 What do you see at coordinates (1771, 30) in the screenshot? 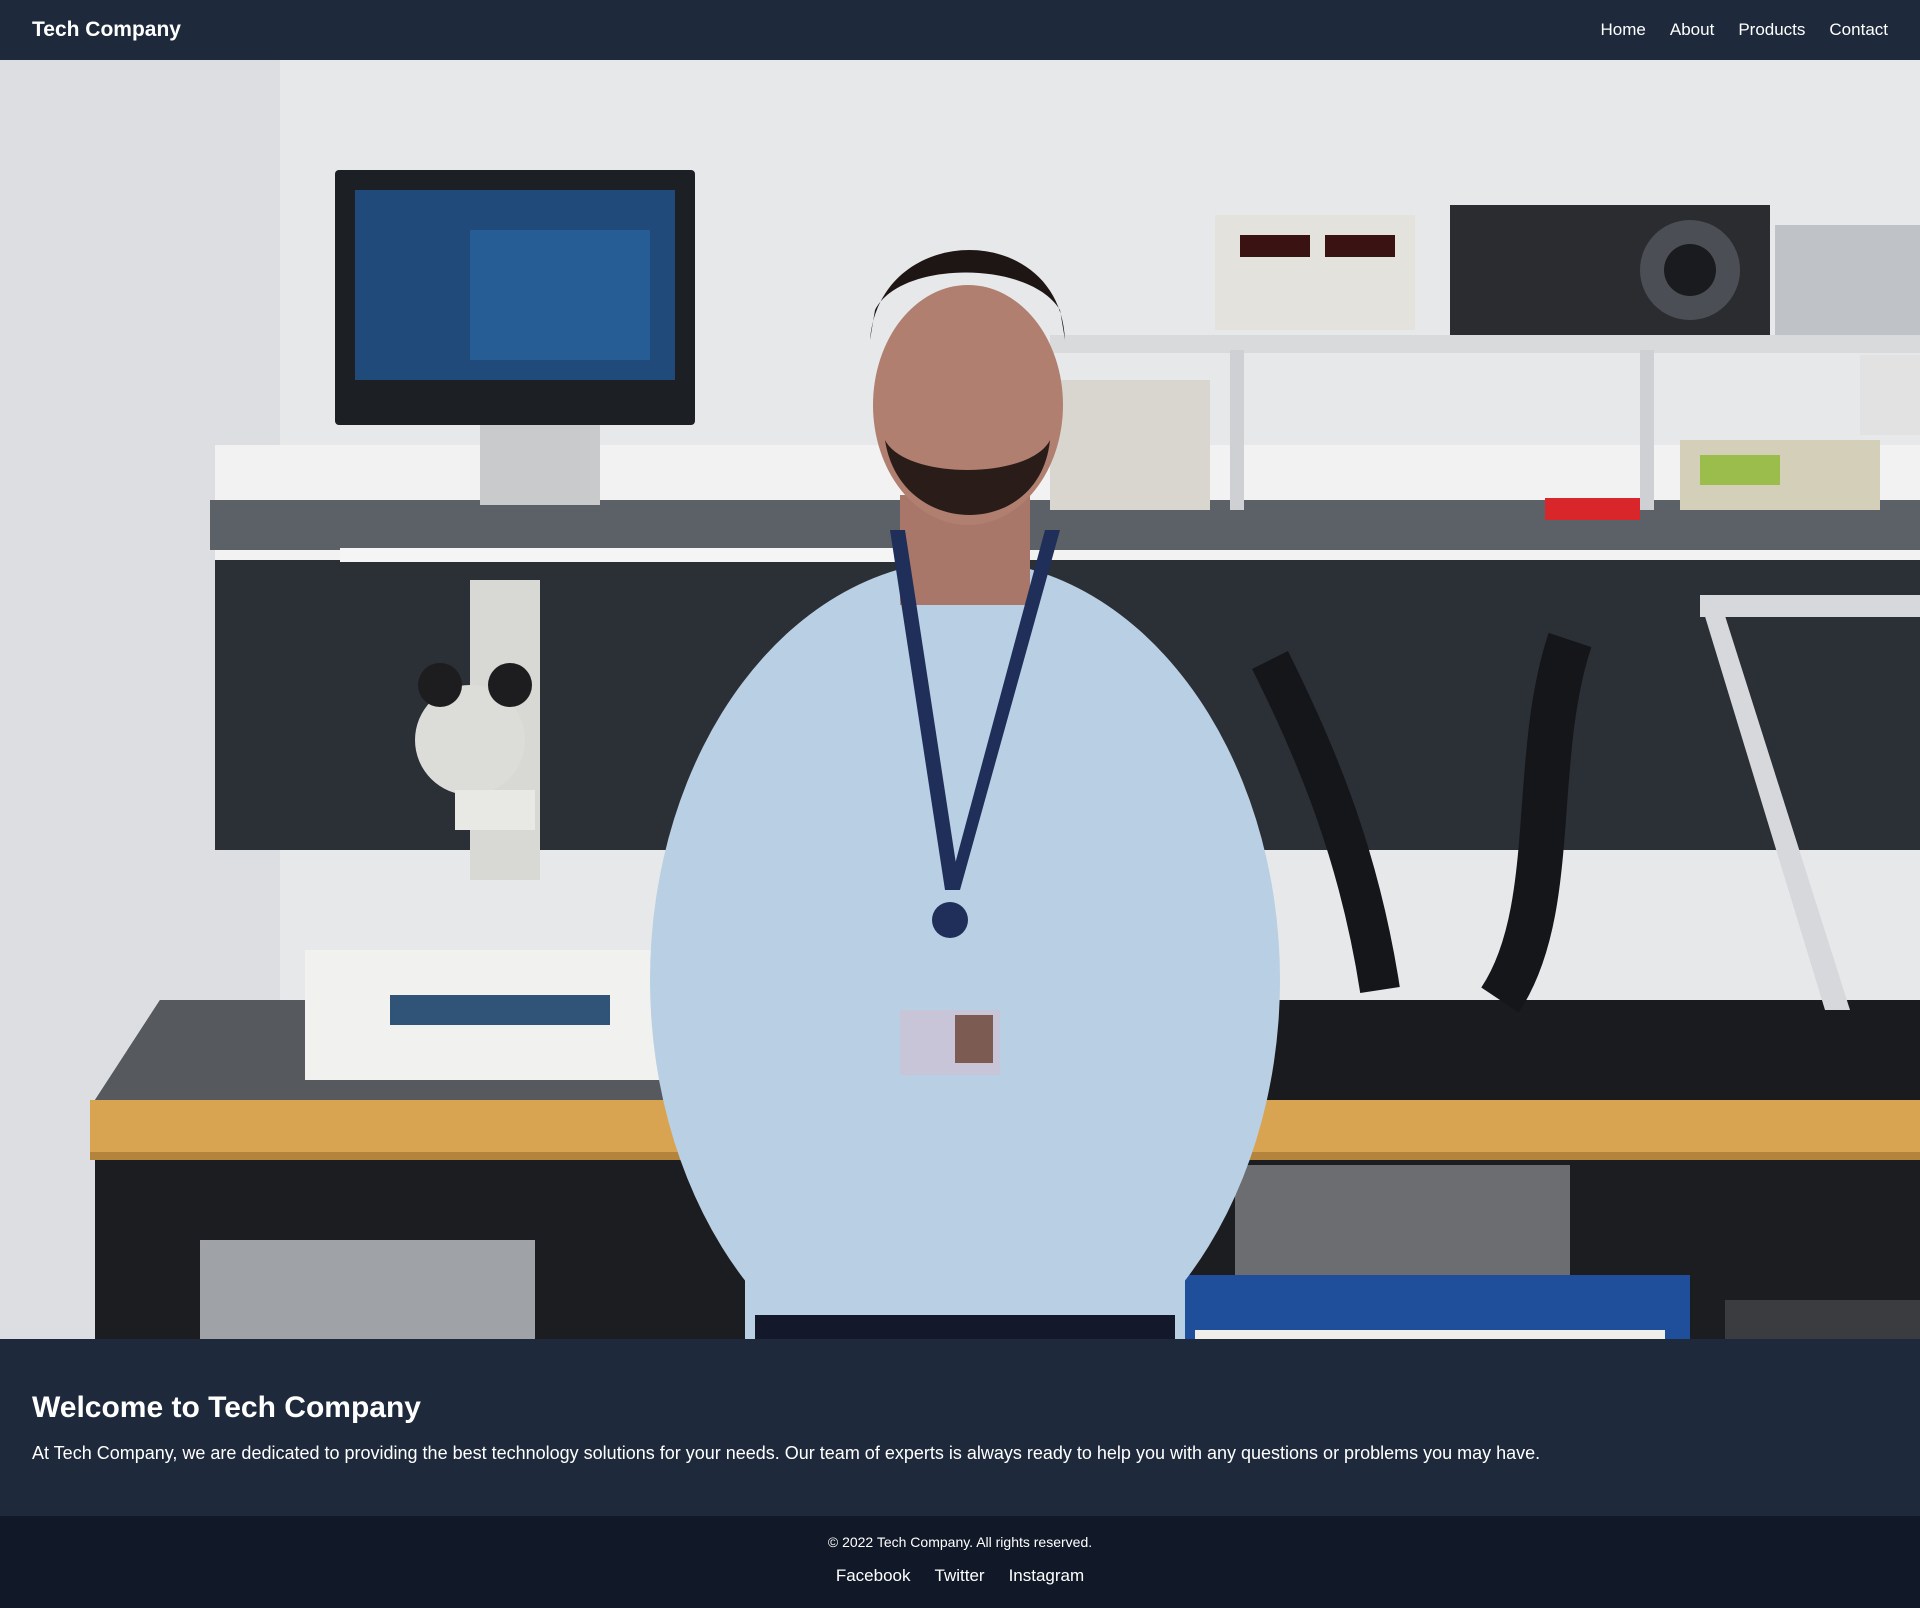
I see `nav-link-products: Products` at bounding box center [1771, 30].